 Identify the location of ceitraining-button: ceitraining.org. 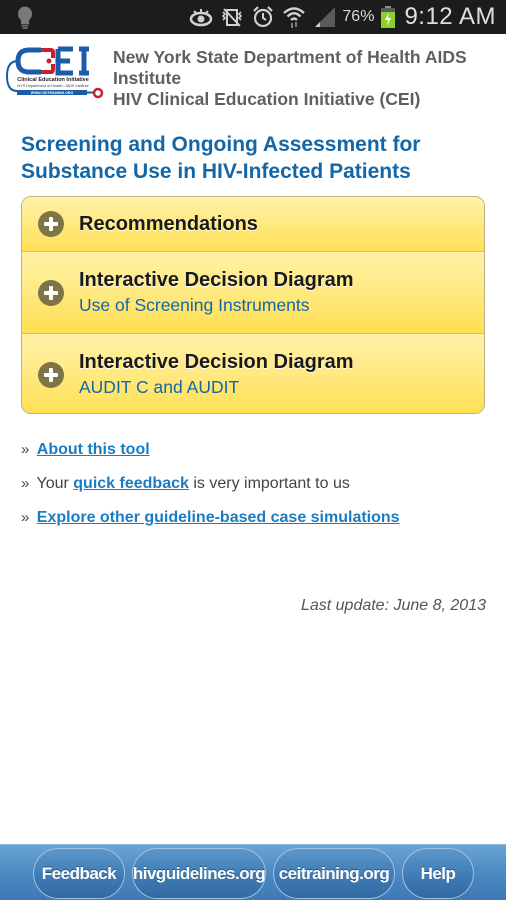
(334, 873).